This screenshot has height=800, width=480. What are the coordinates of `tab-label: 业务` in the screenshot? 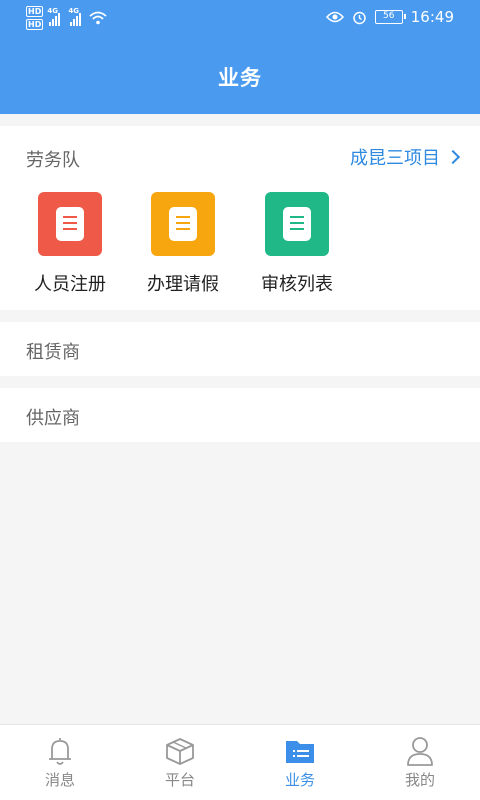 It's located at (299, 780).